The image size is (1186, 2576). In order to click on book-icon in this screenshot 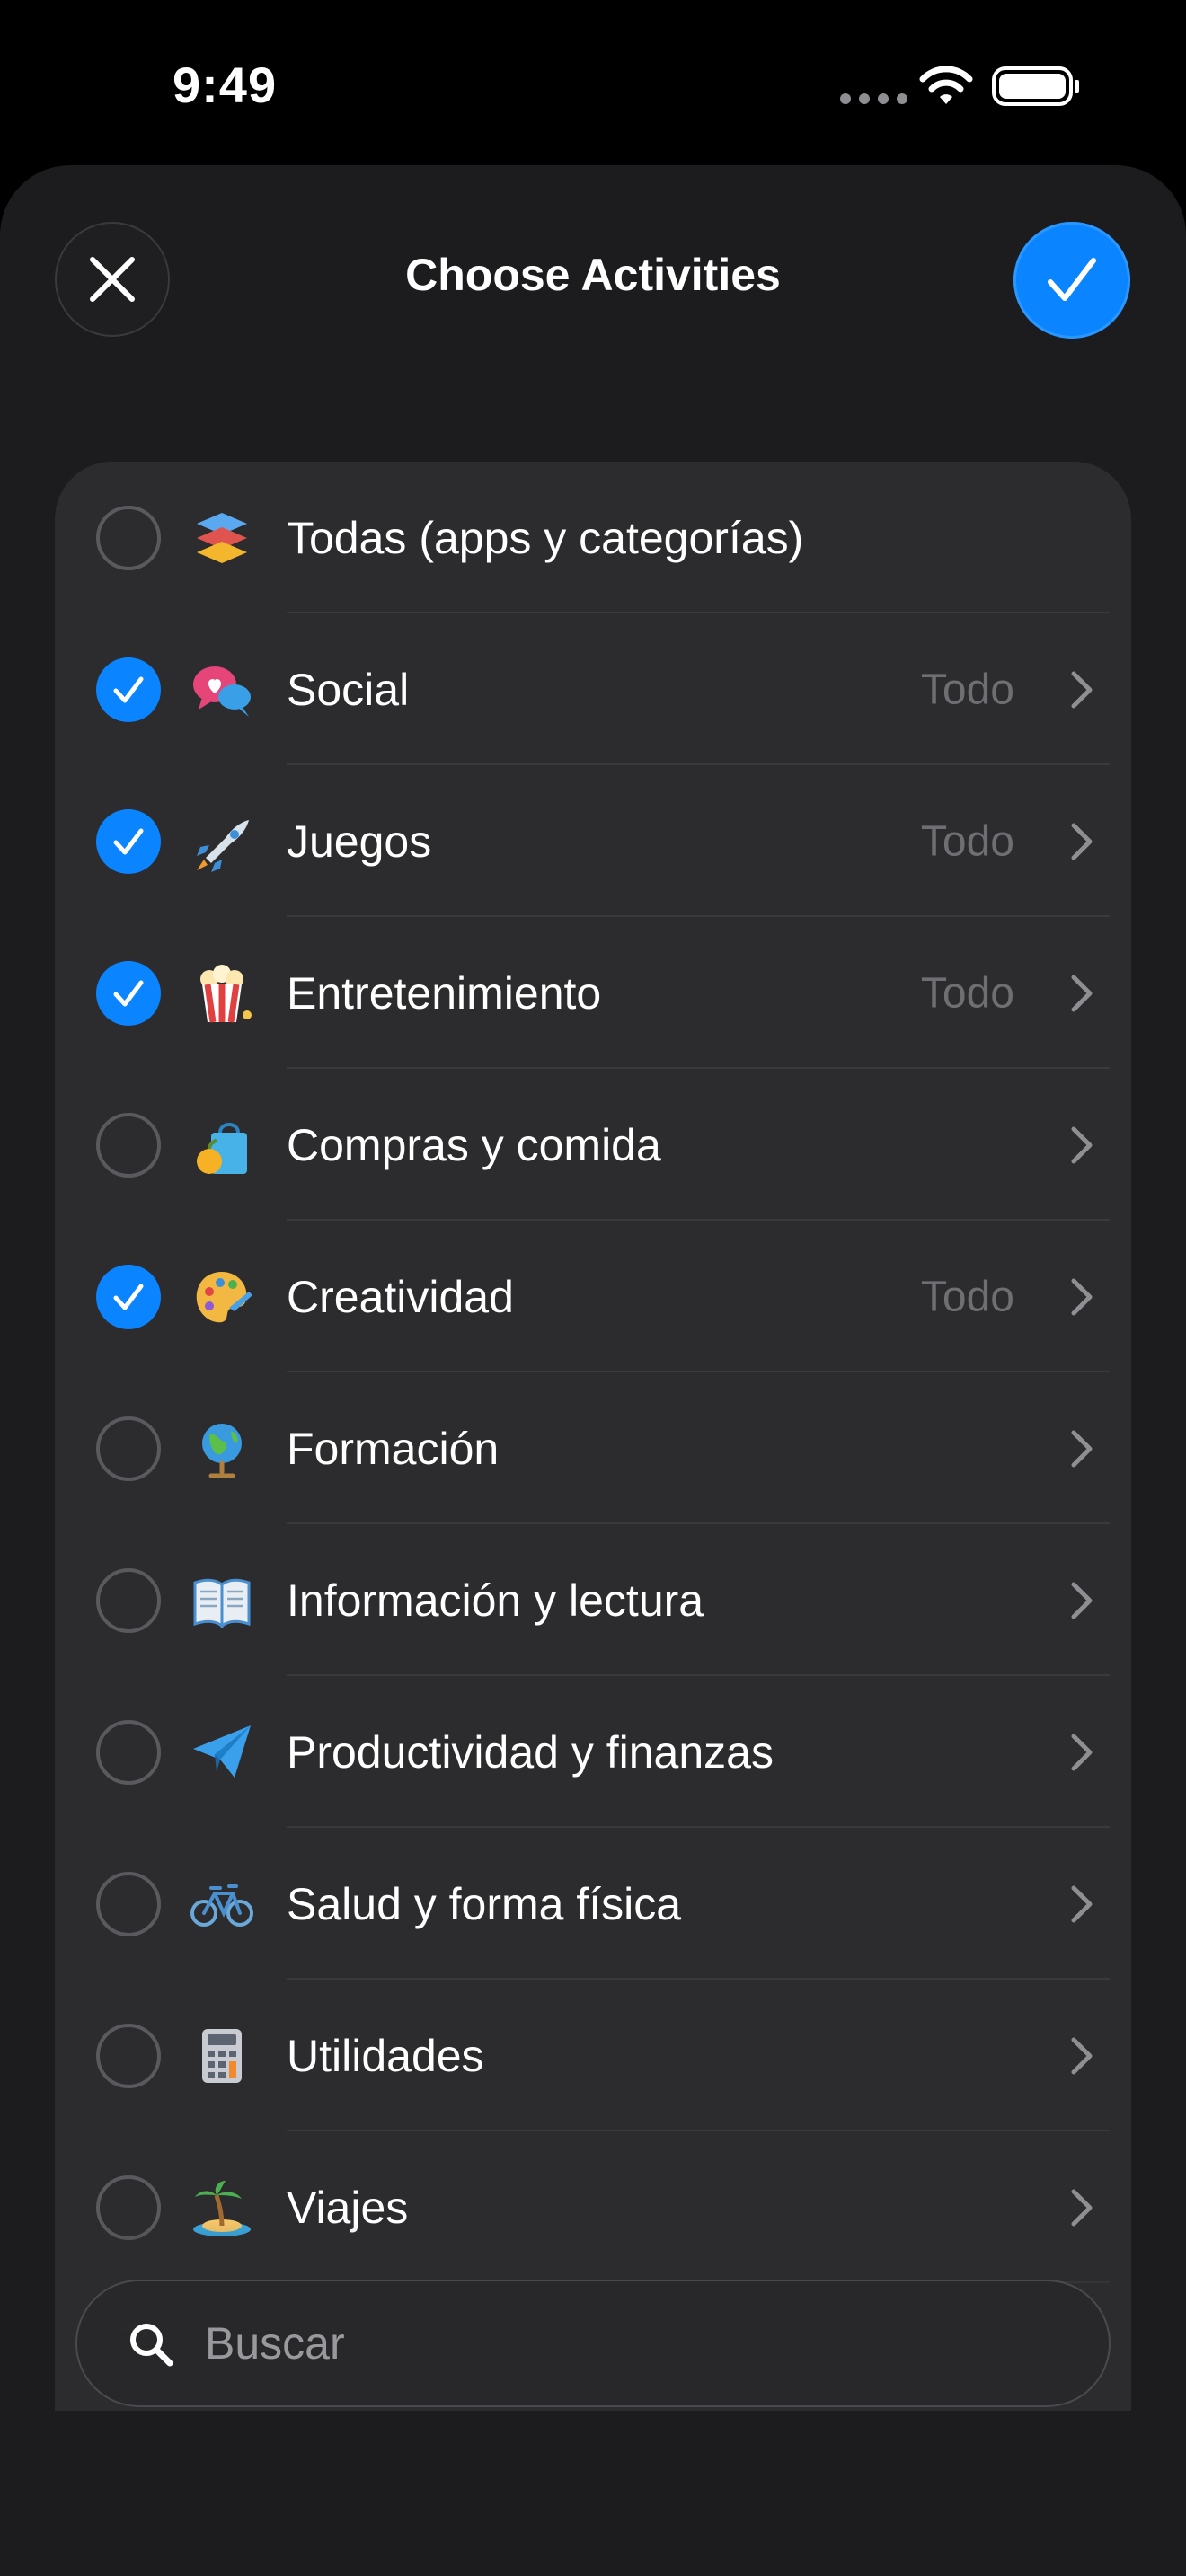, I will do `click(222, 1603)`.